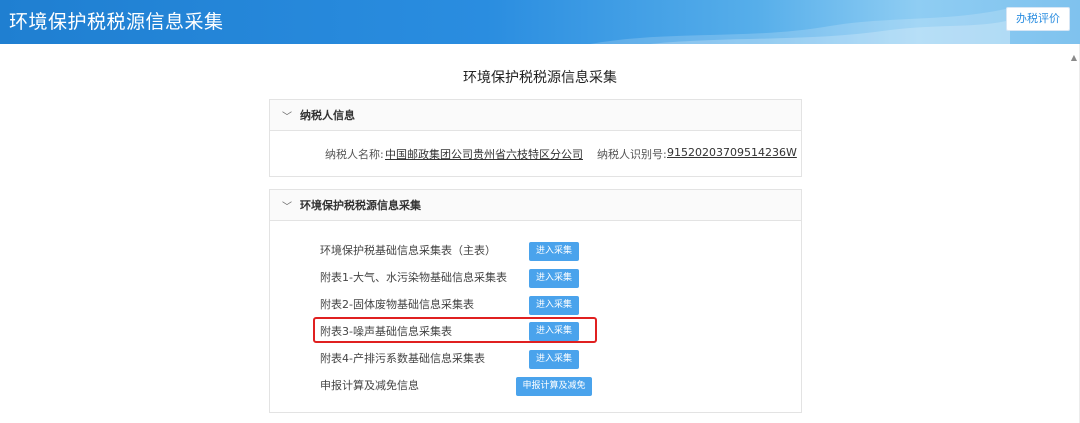 Image resolution: width=1080 pixels, height=423 pixels. Describe the element at coordinates (1074, 57) in the screenshot. I see `scroll-up-arrow-icon: ▲` at that location.